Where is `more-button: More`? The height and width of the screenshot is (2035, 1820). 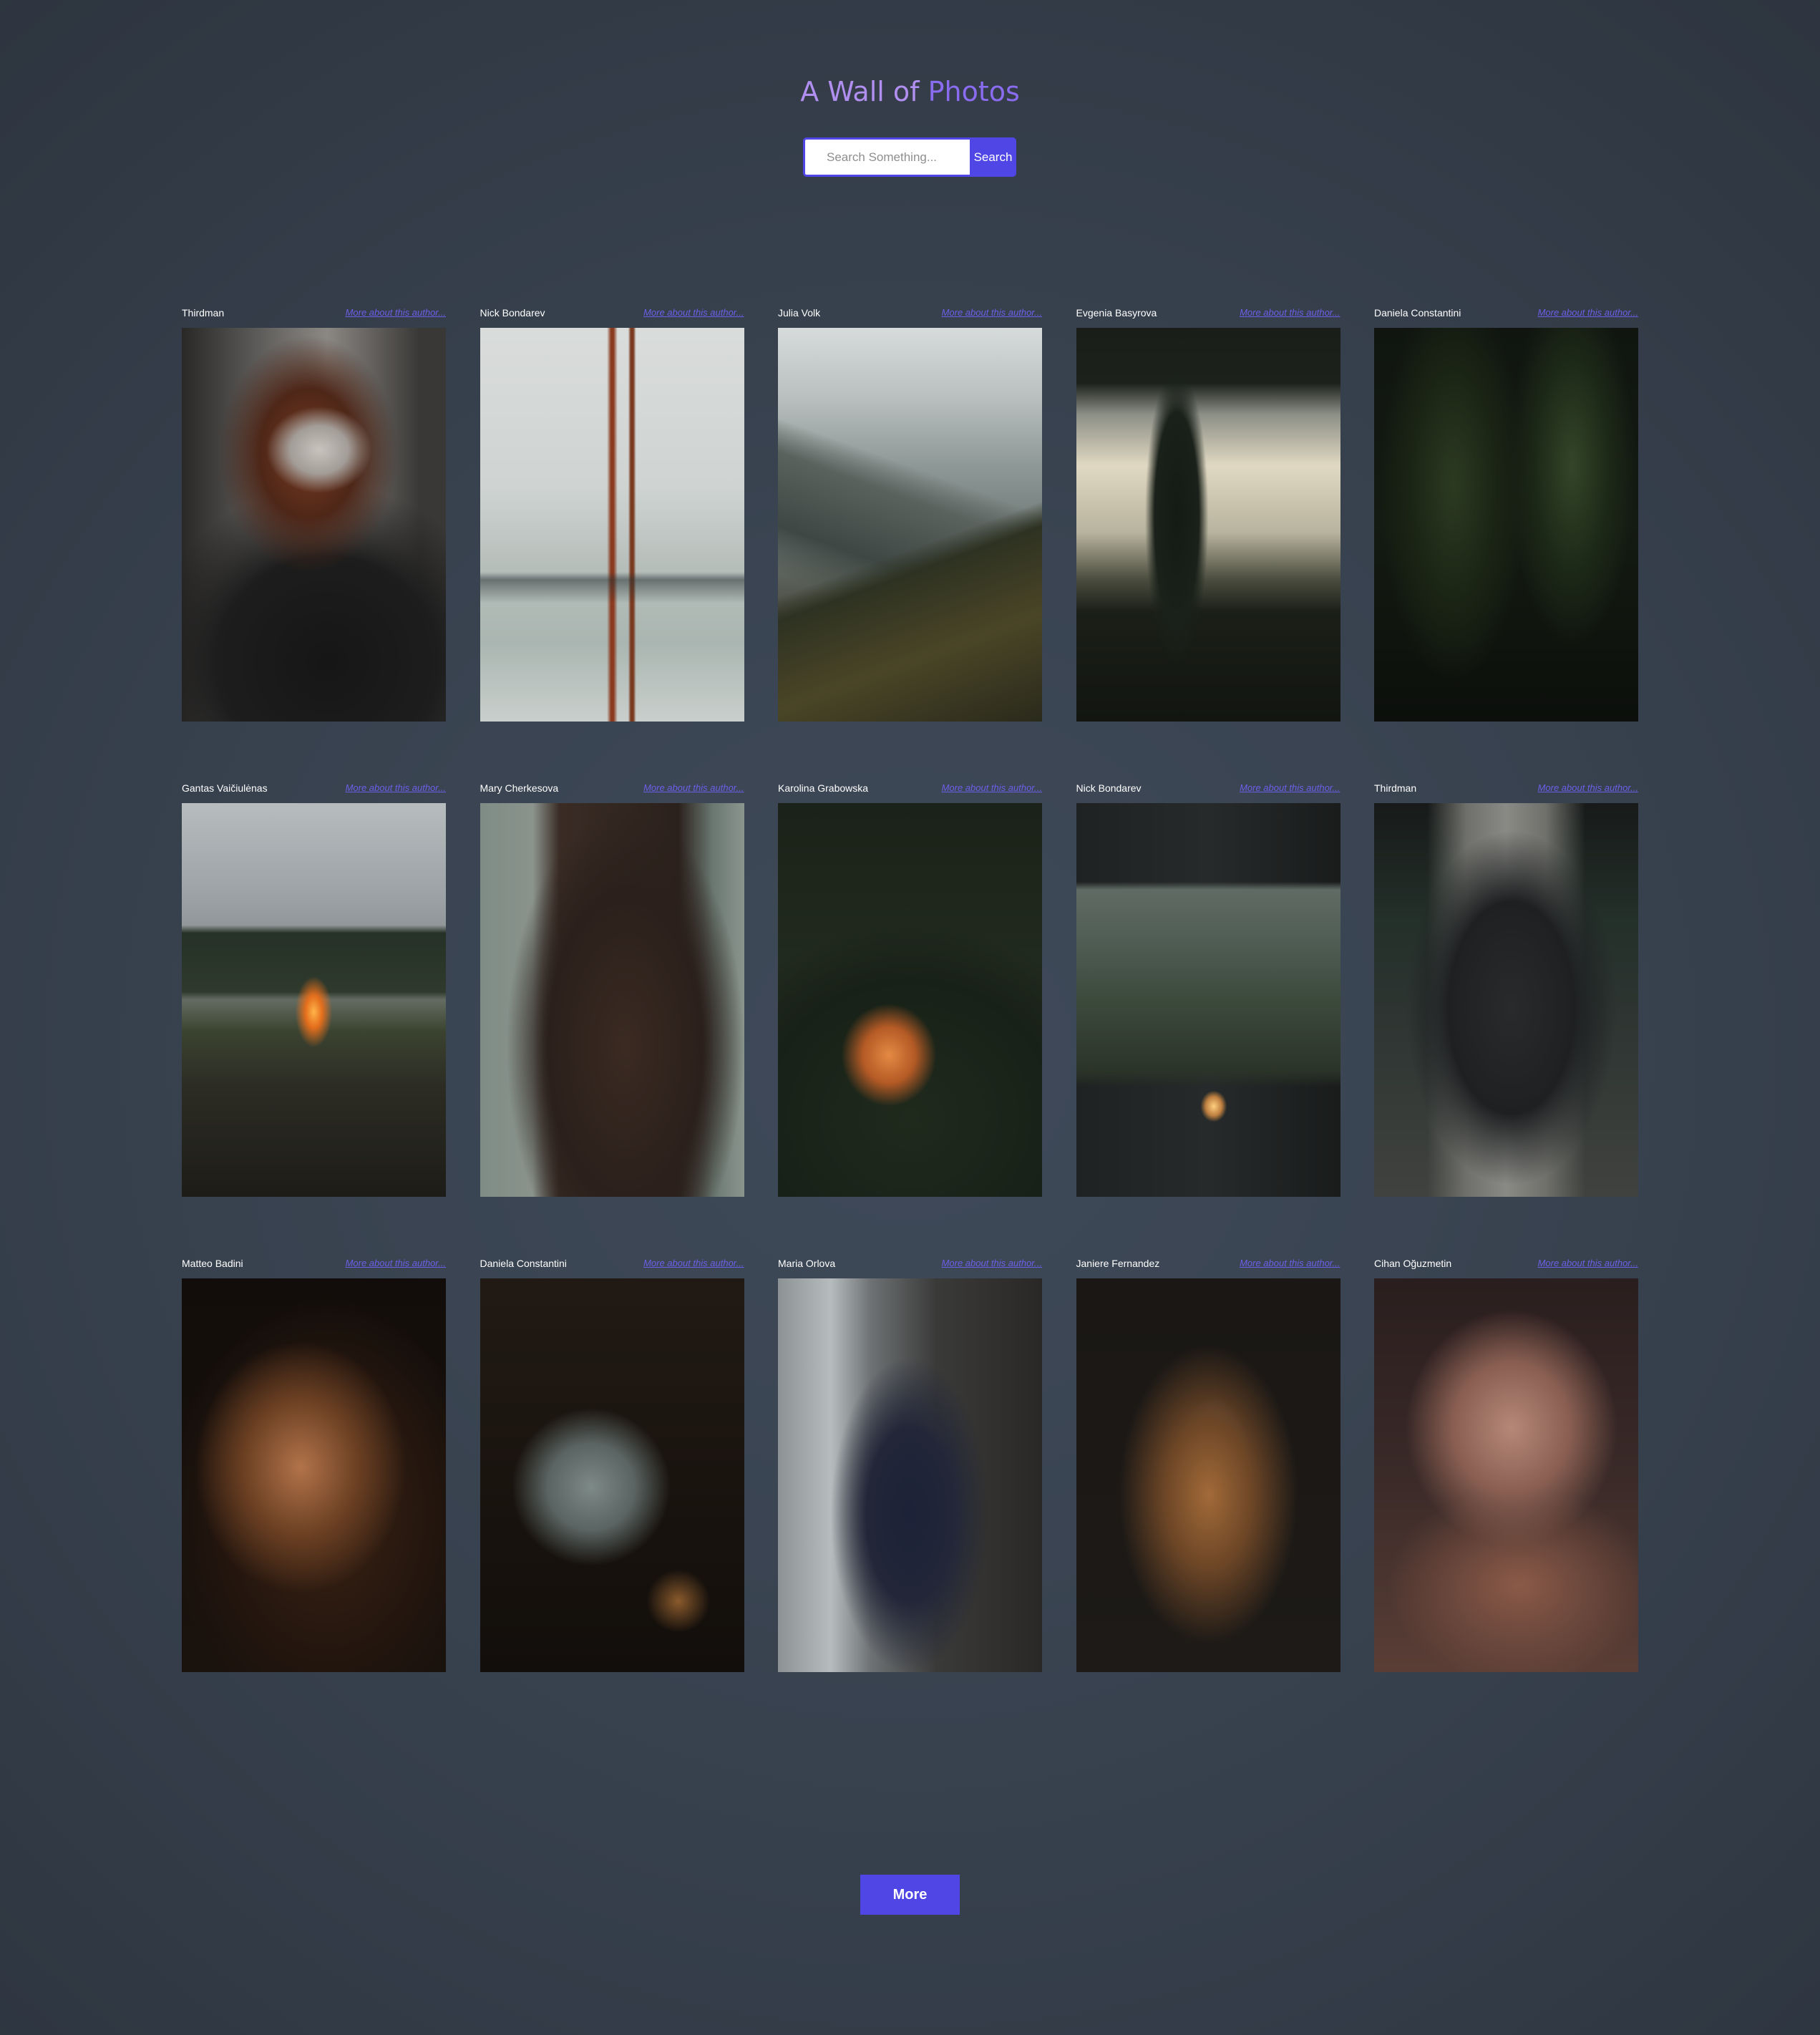
more-button: More is located at coordinates (910, 1895).